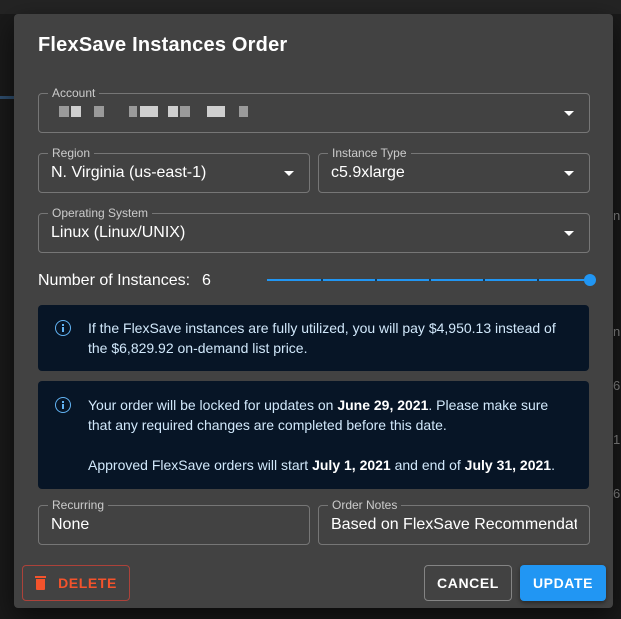  I want to click on instance-type-value: c5.9xlarge, so click(368, 172).